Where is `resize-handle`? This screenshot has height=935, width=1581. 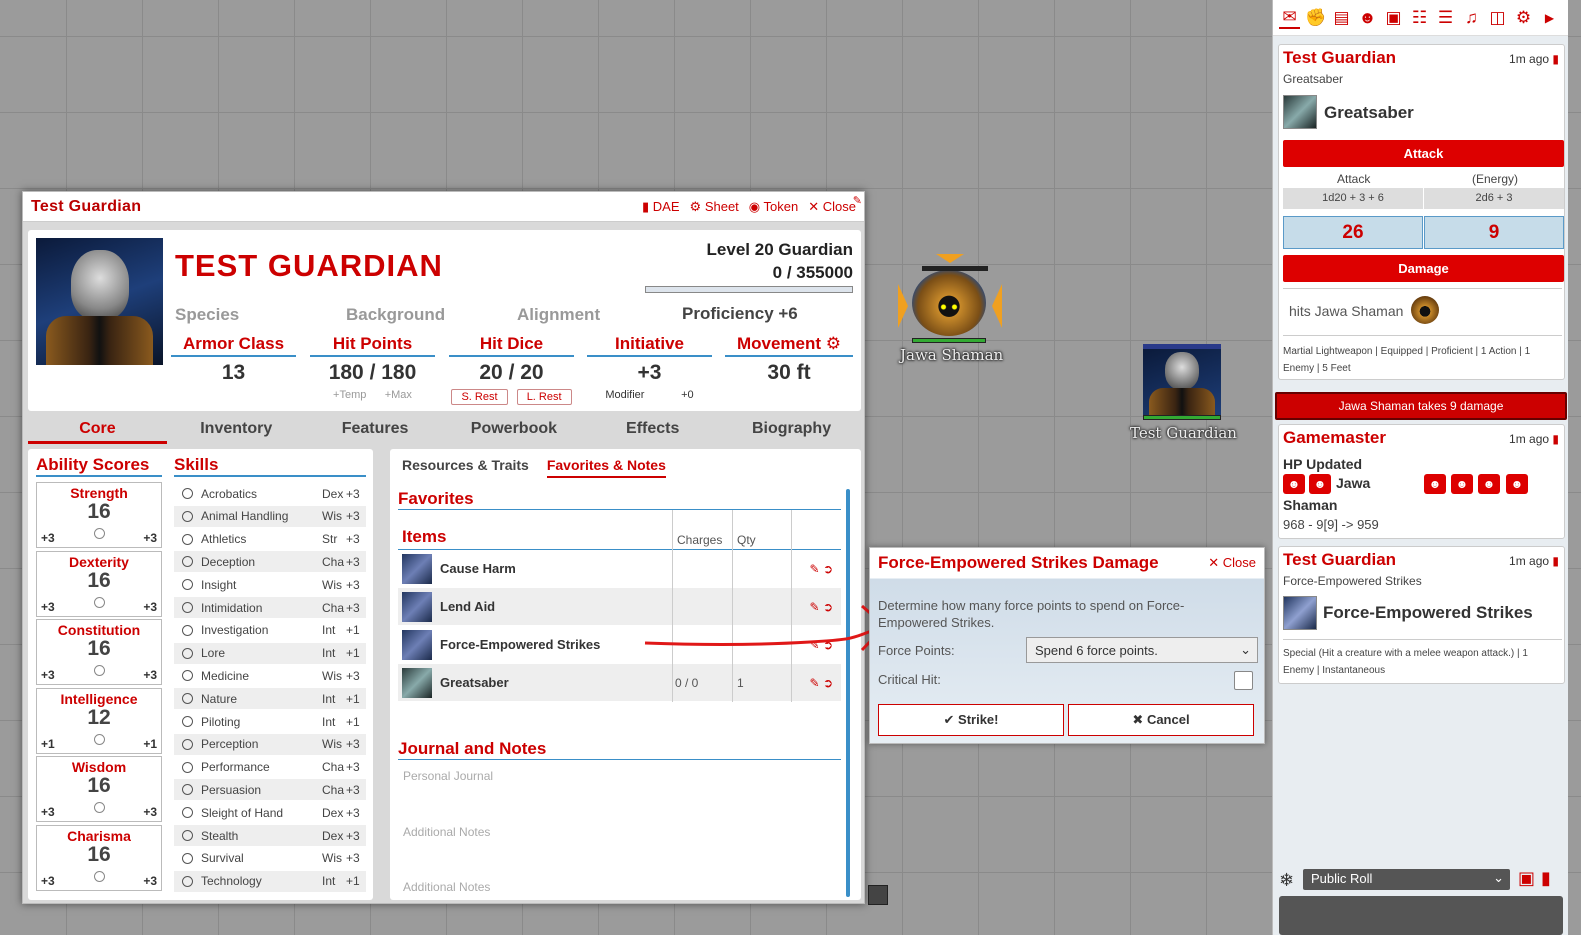 resize-handle is located at coordinates (878, 895).